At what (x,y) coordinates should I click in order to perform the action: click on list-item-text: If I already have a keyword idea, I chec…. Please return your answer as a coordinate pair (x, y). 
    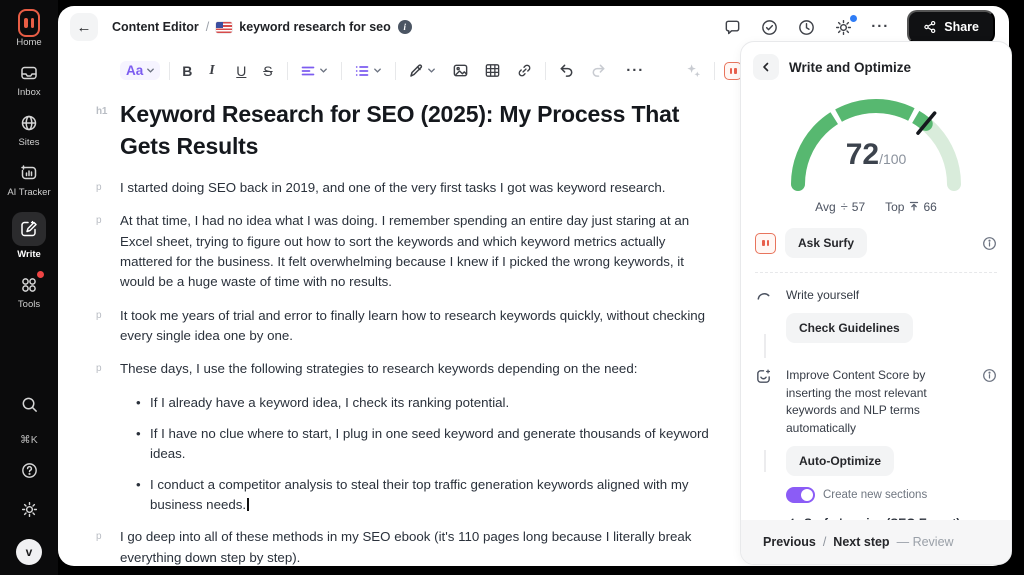
    Looking at the image, I should click on (330, 402).